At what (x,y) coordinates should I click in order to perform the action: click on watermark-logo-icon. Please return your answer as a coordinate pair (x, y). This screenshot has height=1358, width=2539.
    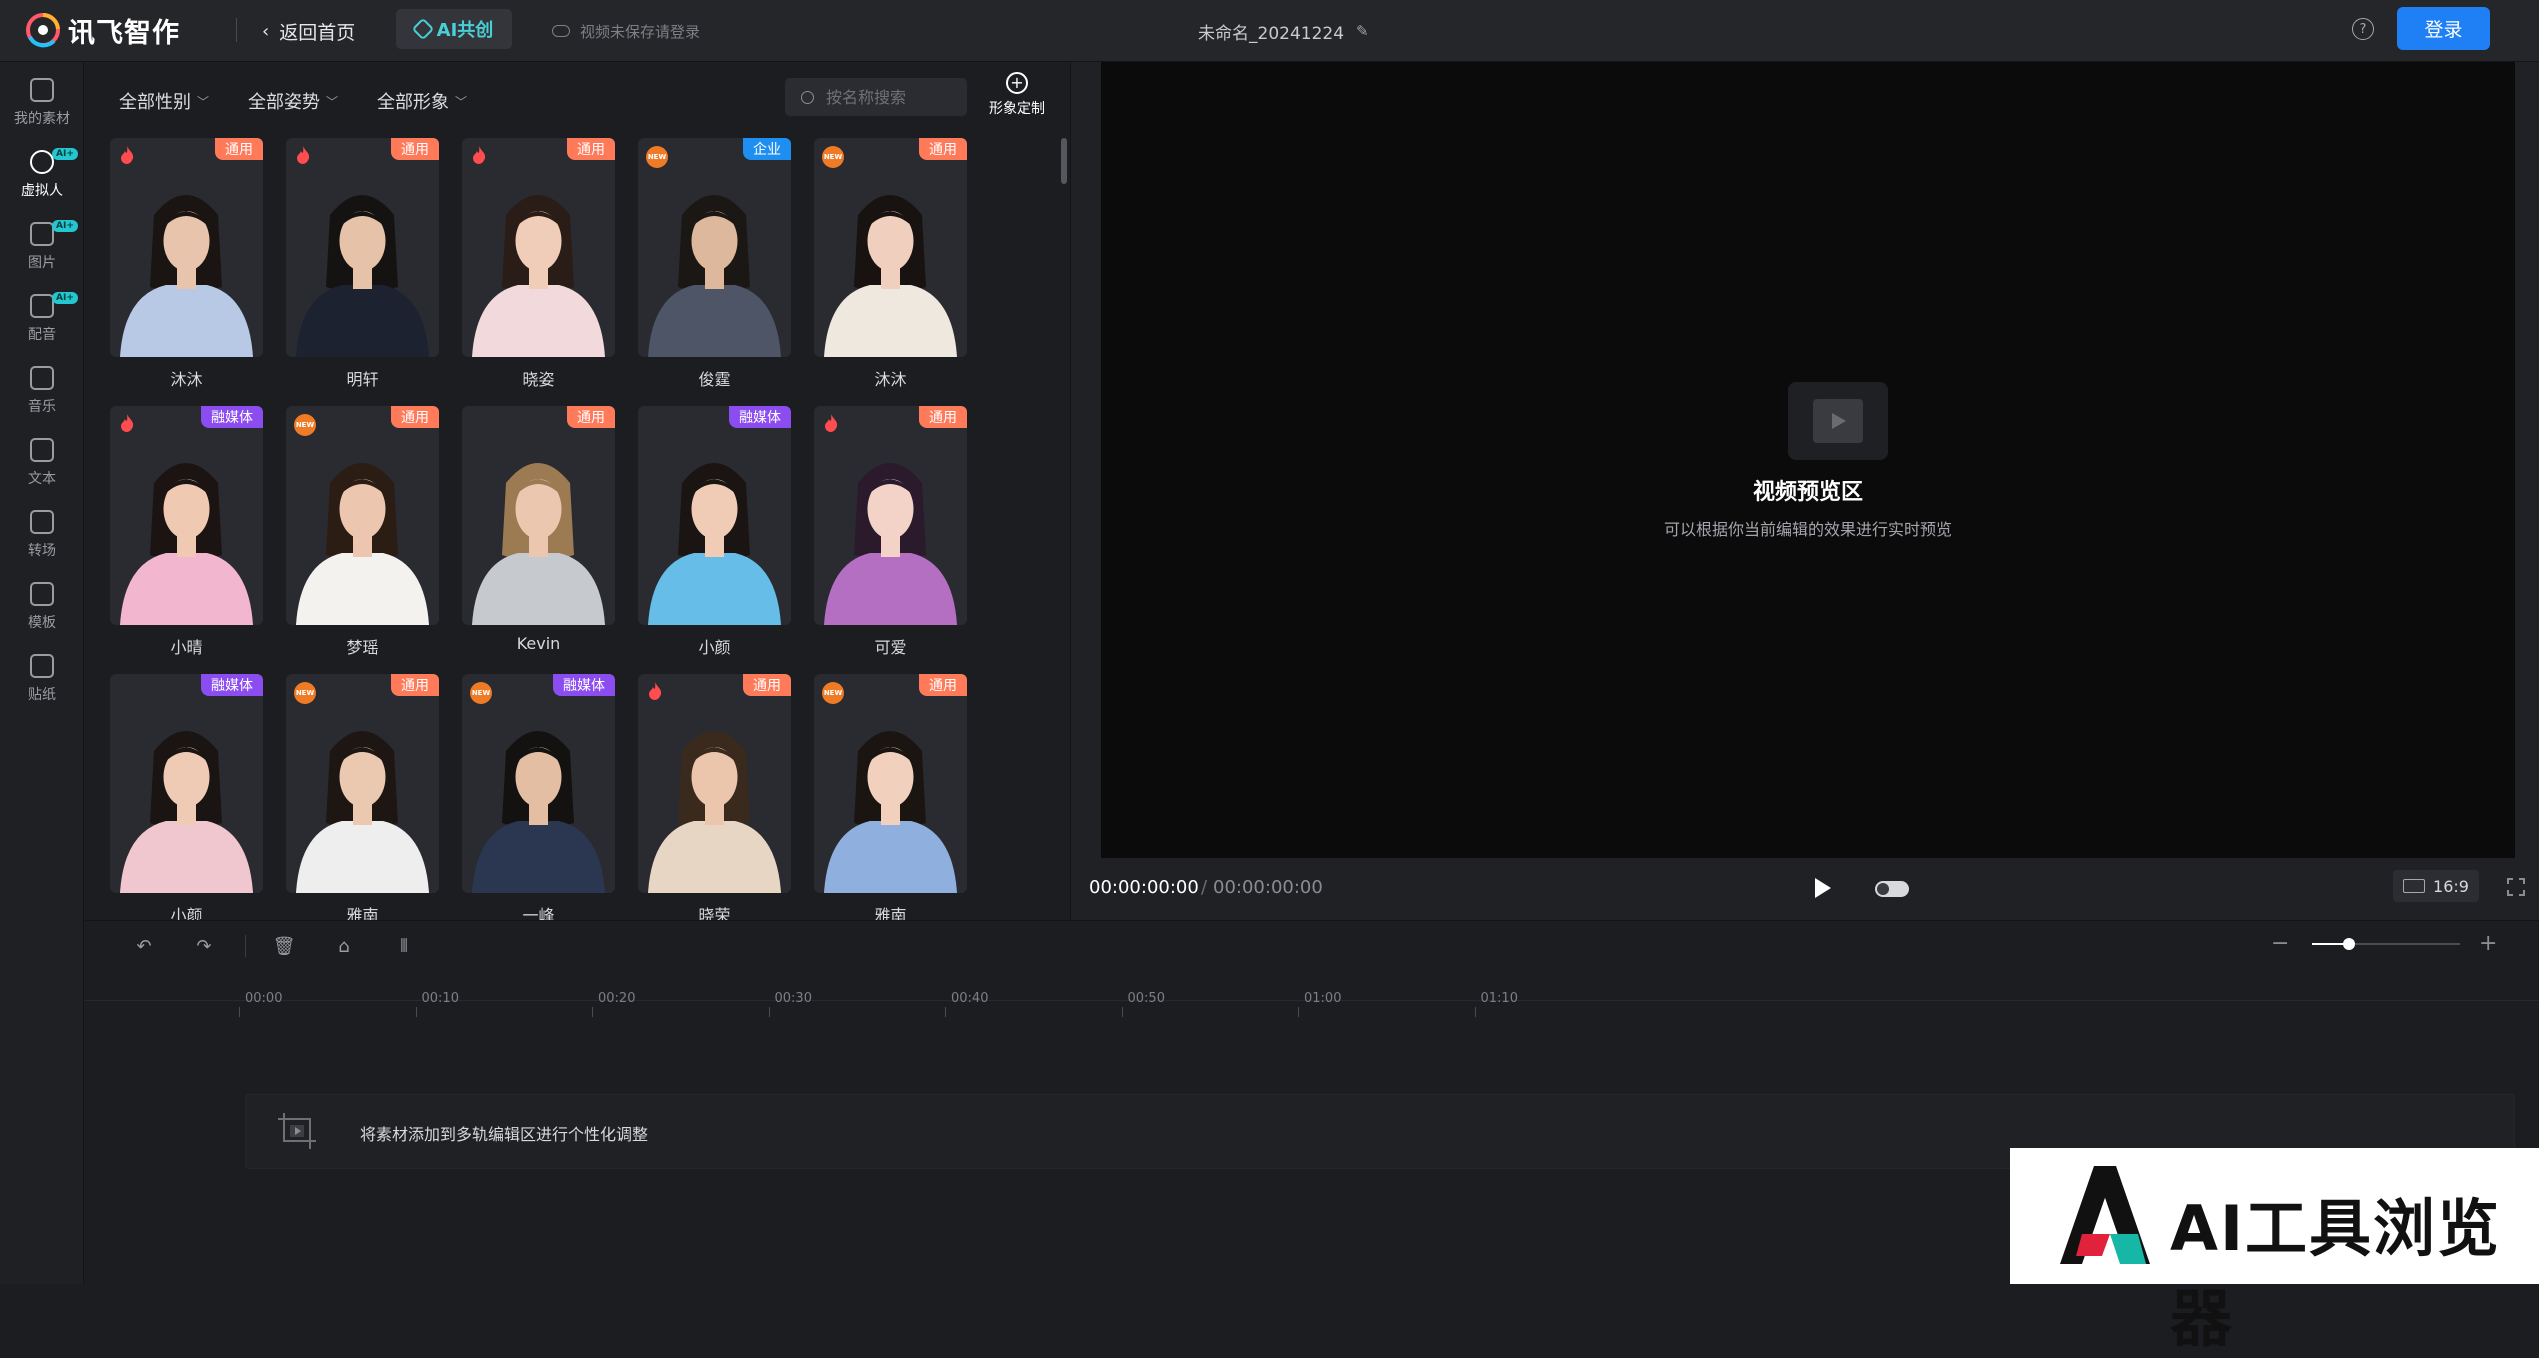
    Looking at the image, I should click on (2105, 1215).